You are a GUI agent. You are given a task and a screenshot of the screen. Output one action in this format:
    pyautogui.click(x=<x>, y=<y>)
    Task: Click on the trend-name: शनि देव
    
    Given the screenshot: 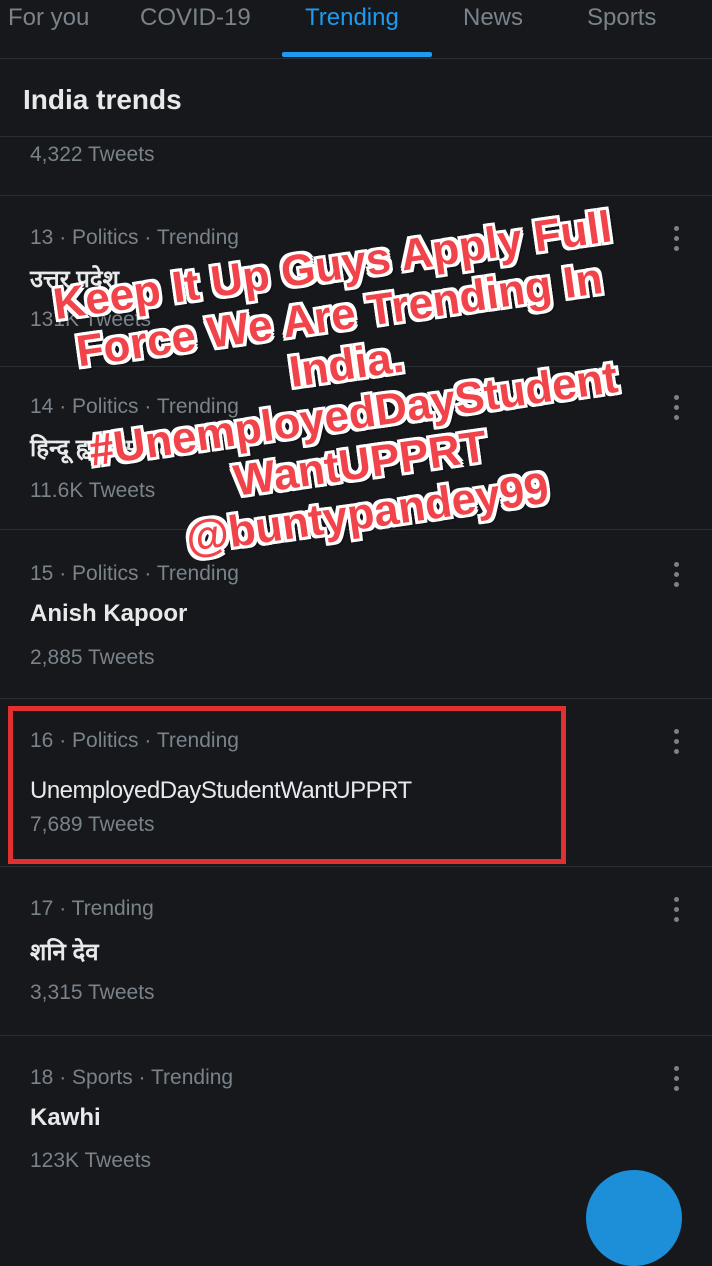 What is the action you would take?
    pyautogui.click(x=64, y=952)
    